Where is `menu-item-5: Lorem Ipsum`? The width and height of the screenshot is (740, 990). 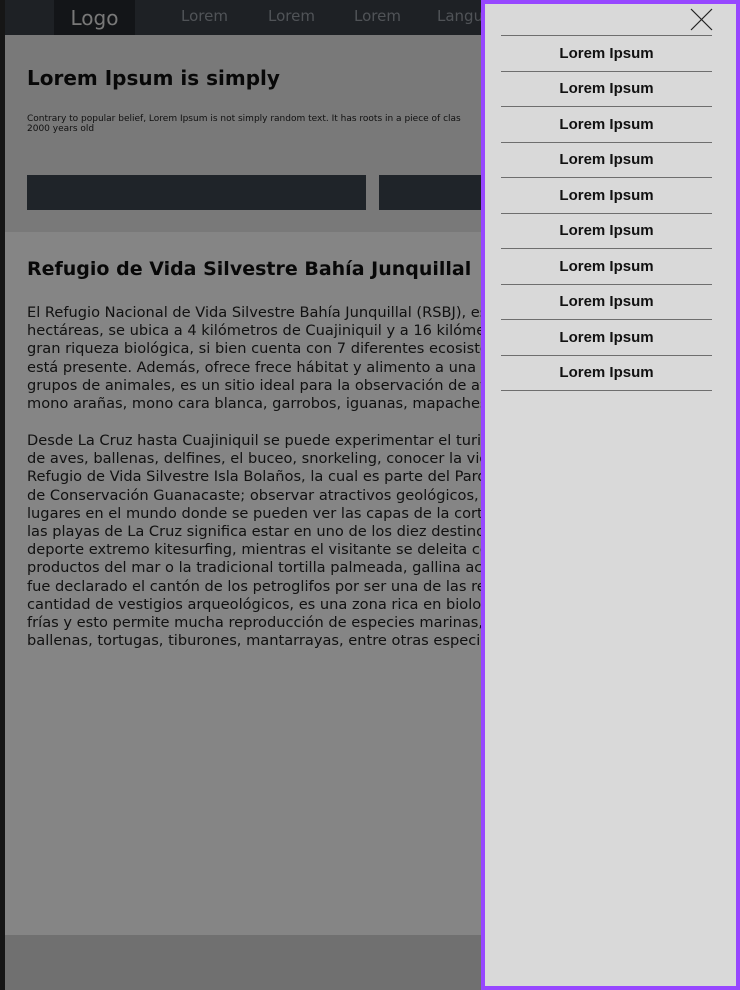 menu-item-5: Lorem Ipsum is located at coordinates (606, 196).